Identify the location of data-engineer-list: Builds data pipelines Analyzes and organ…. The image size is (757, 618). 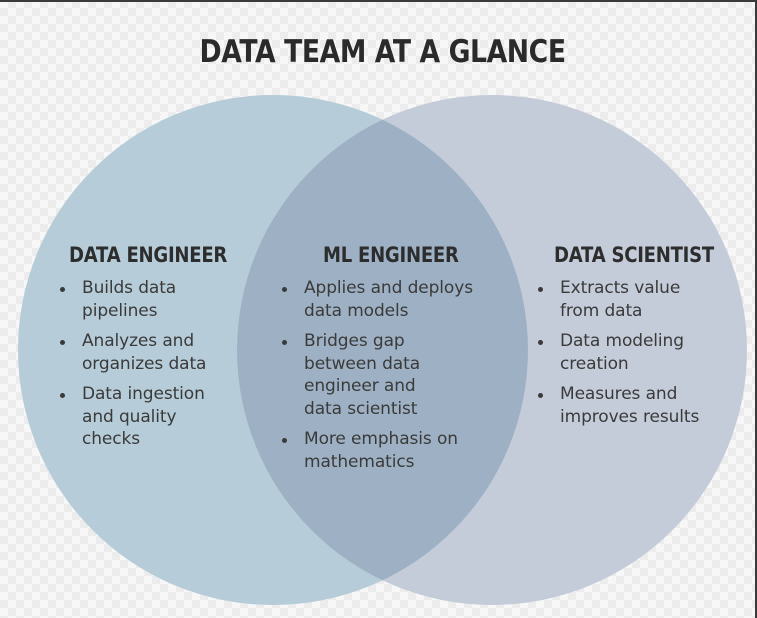
(155, 364).